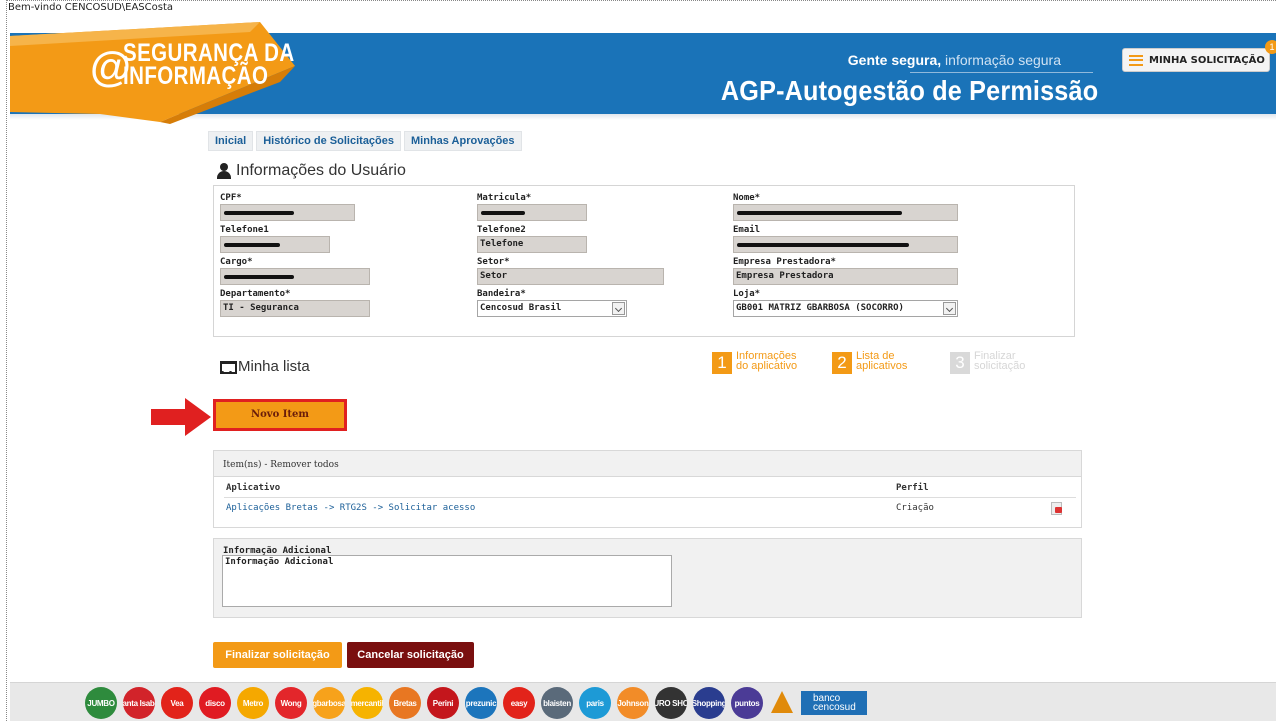  What do you see at coordinates (295, 308) in the screenshot?
I see `departamento-input: TI - Seguranca` at bounding box center [295, 308].